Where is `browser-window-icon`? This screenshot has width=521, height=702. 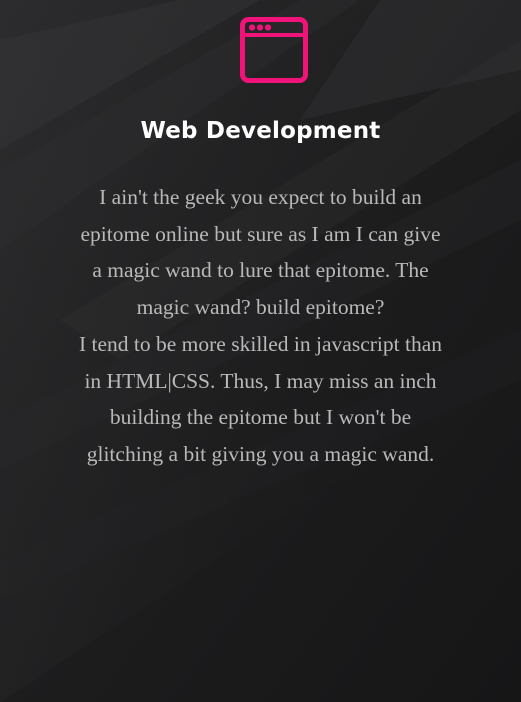 browser-window-icon is located at coordinates (274, 50).